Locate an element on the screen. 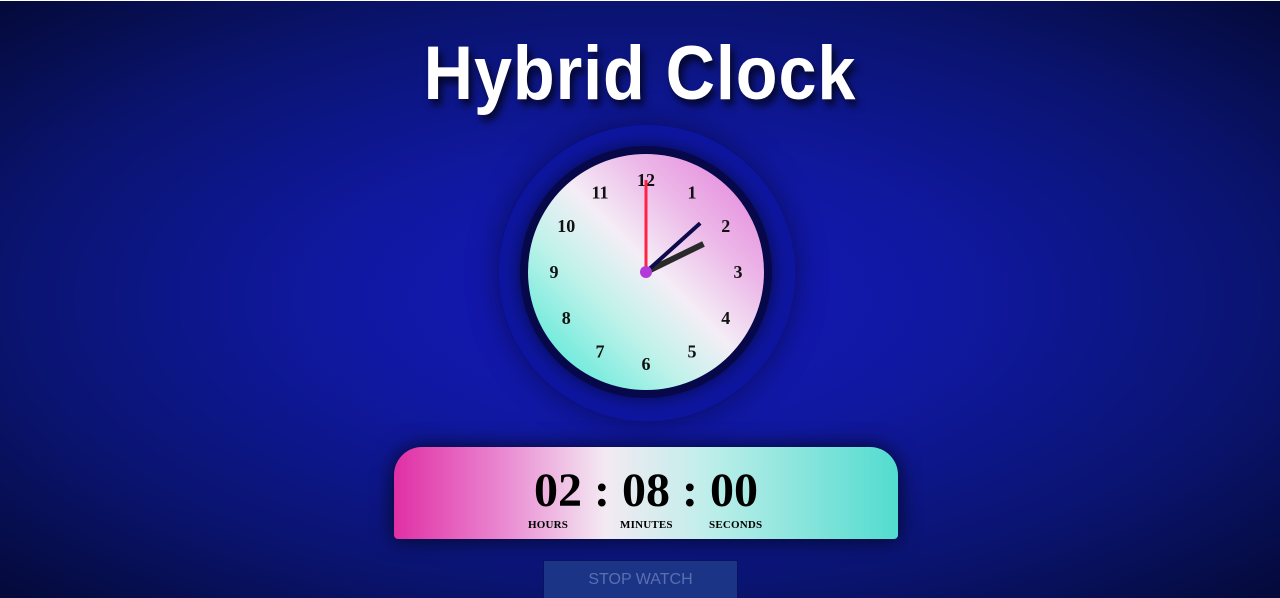 The height and width of the screenshot is (598, 1280). hours-label: HOURS is located at coordinates (548, 525).